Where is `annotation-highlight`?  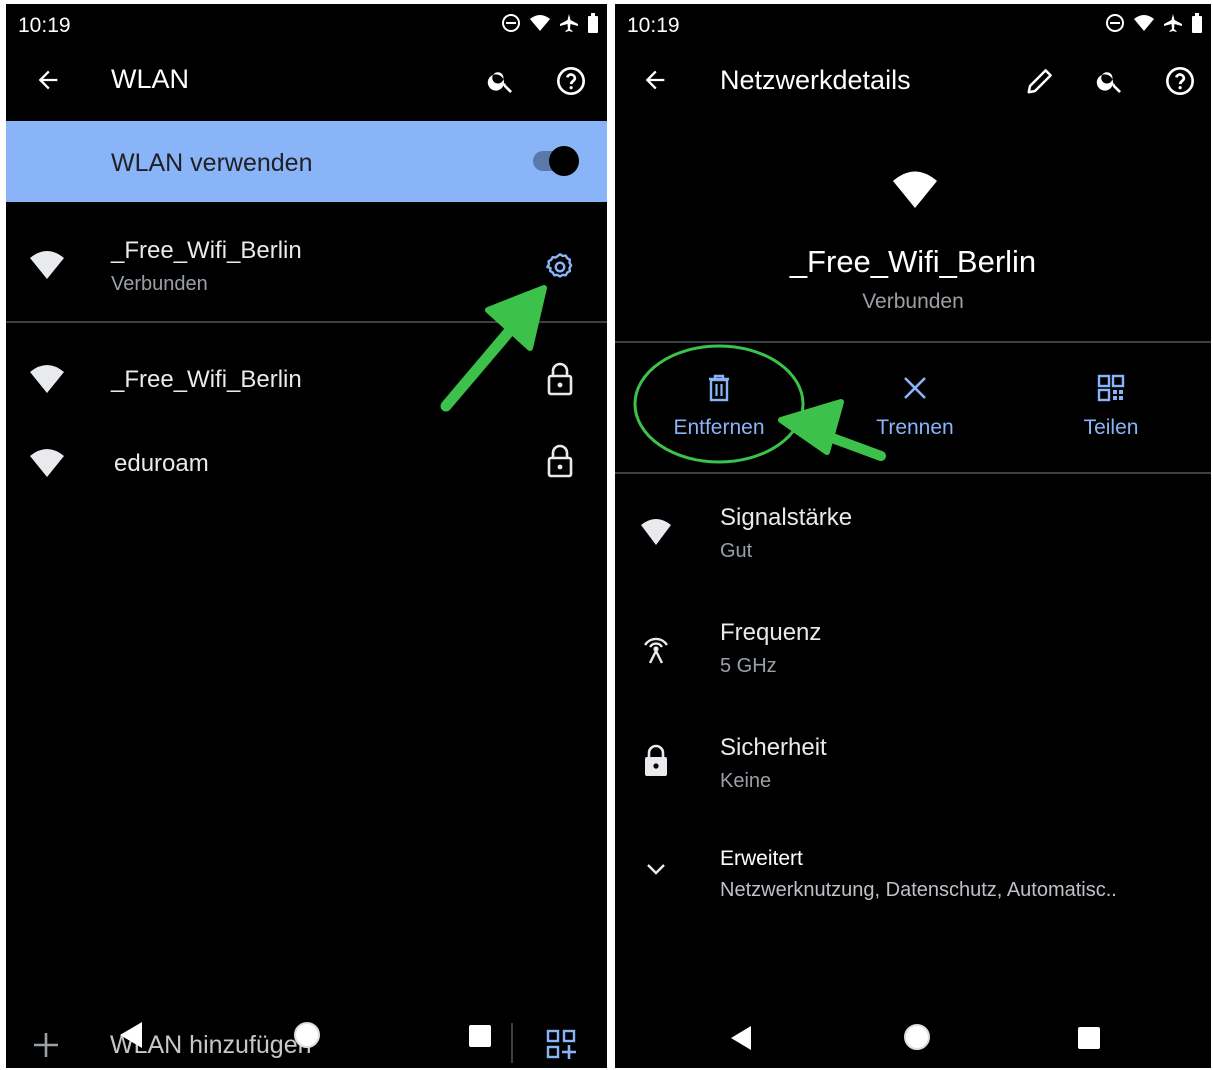
annotation-highlight is located at coordinates (759, 404).